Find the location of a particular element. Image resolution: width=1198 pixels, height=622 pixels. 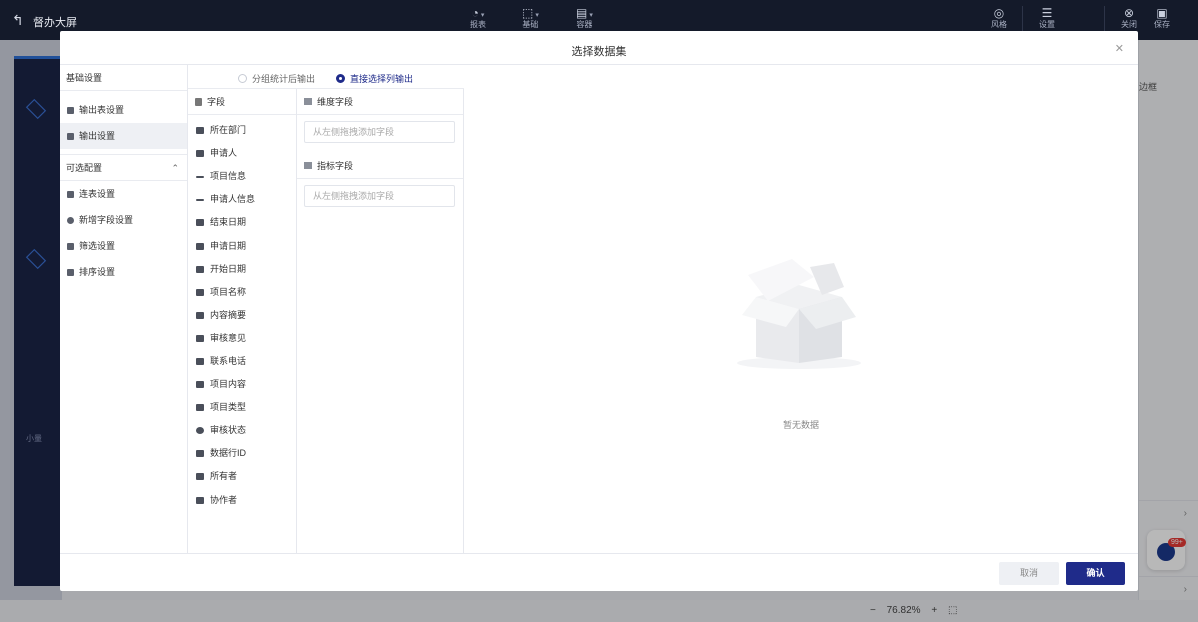

basic-settings-header: 基础设置 is located at coordinates (123, 78).